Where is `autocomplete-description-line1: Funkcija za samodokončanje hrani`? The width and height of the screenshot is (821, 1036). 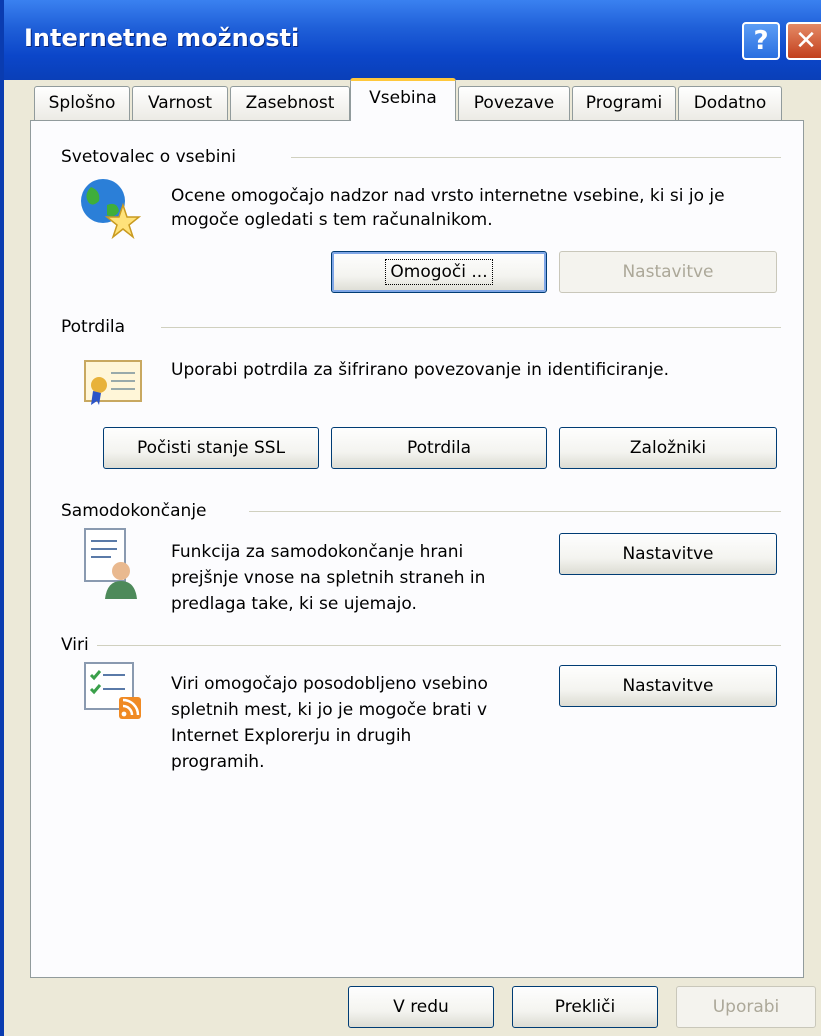
autocomplete-description-line1: Funkcija za samodokončanje hrani is located at coordinates (317, 552).